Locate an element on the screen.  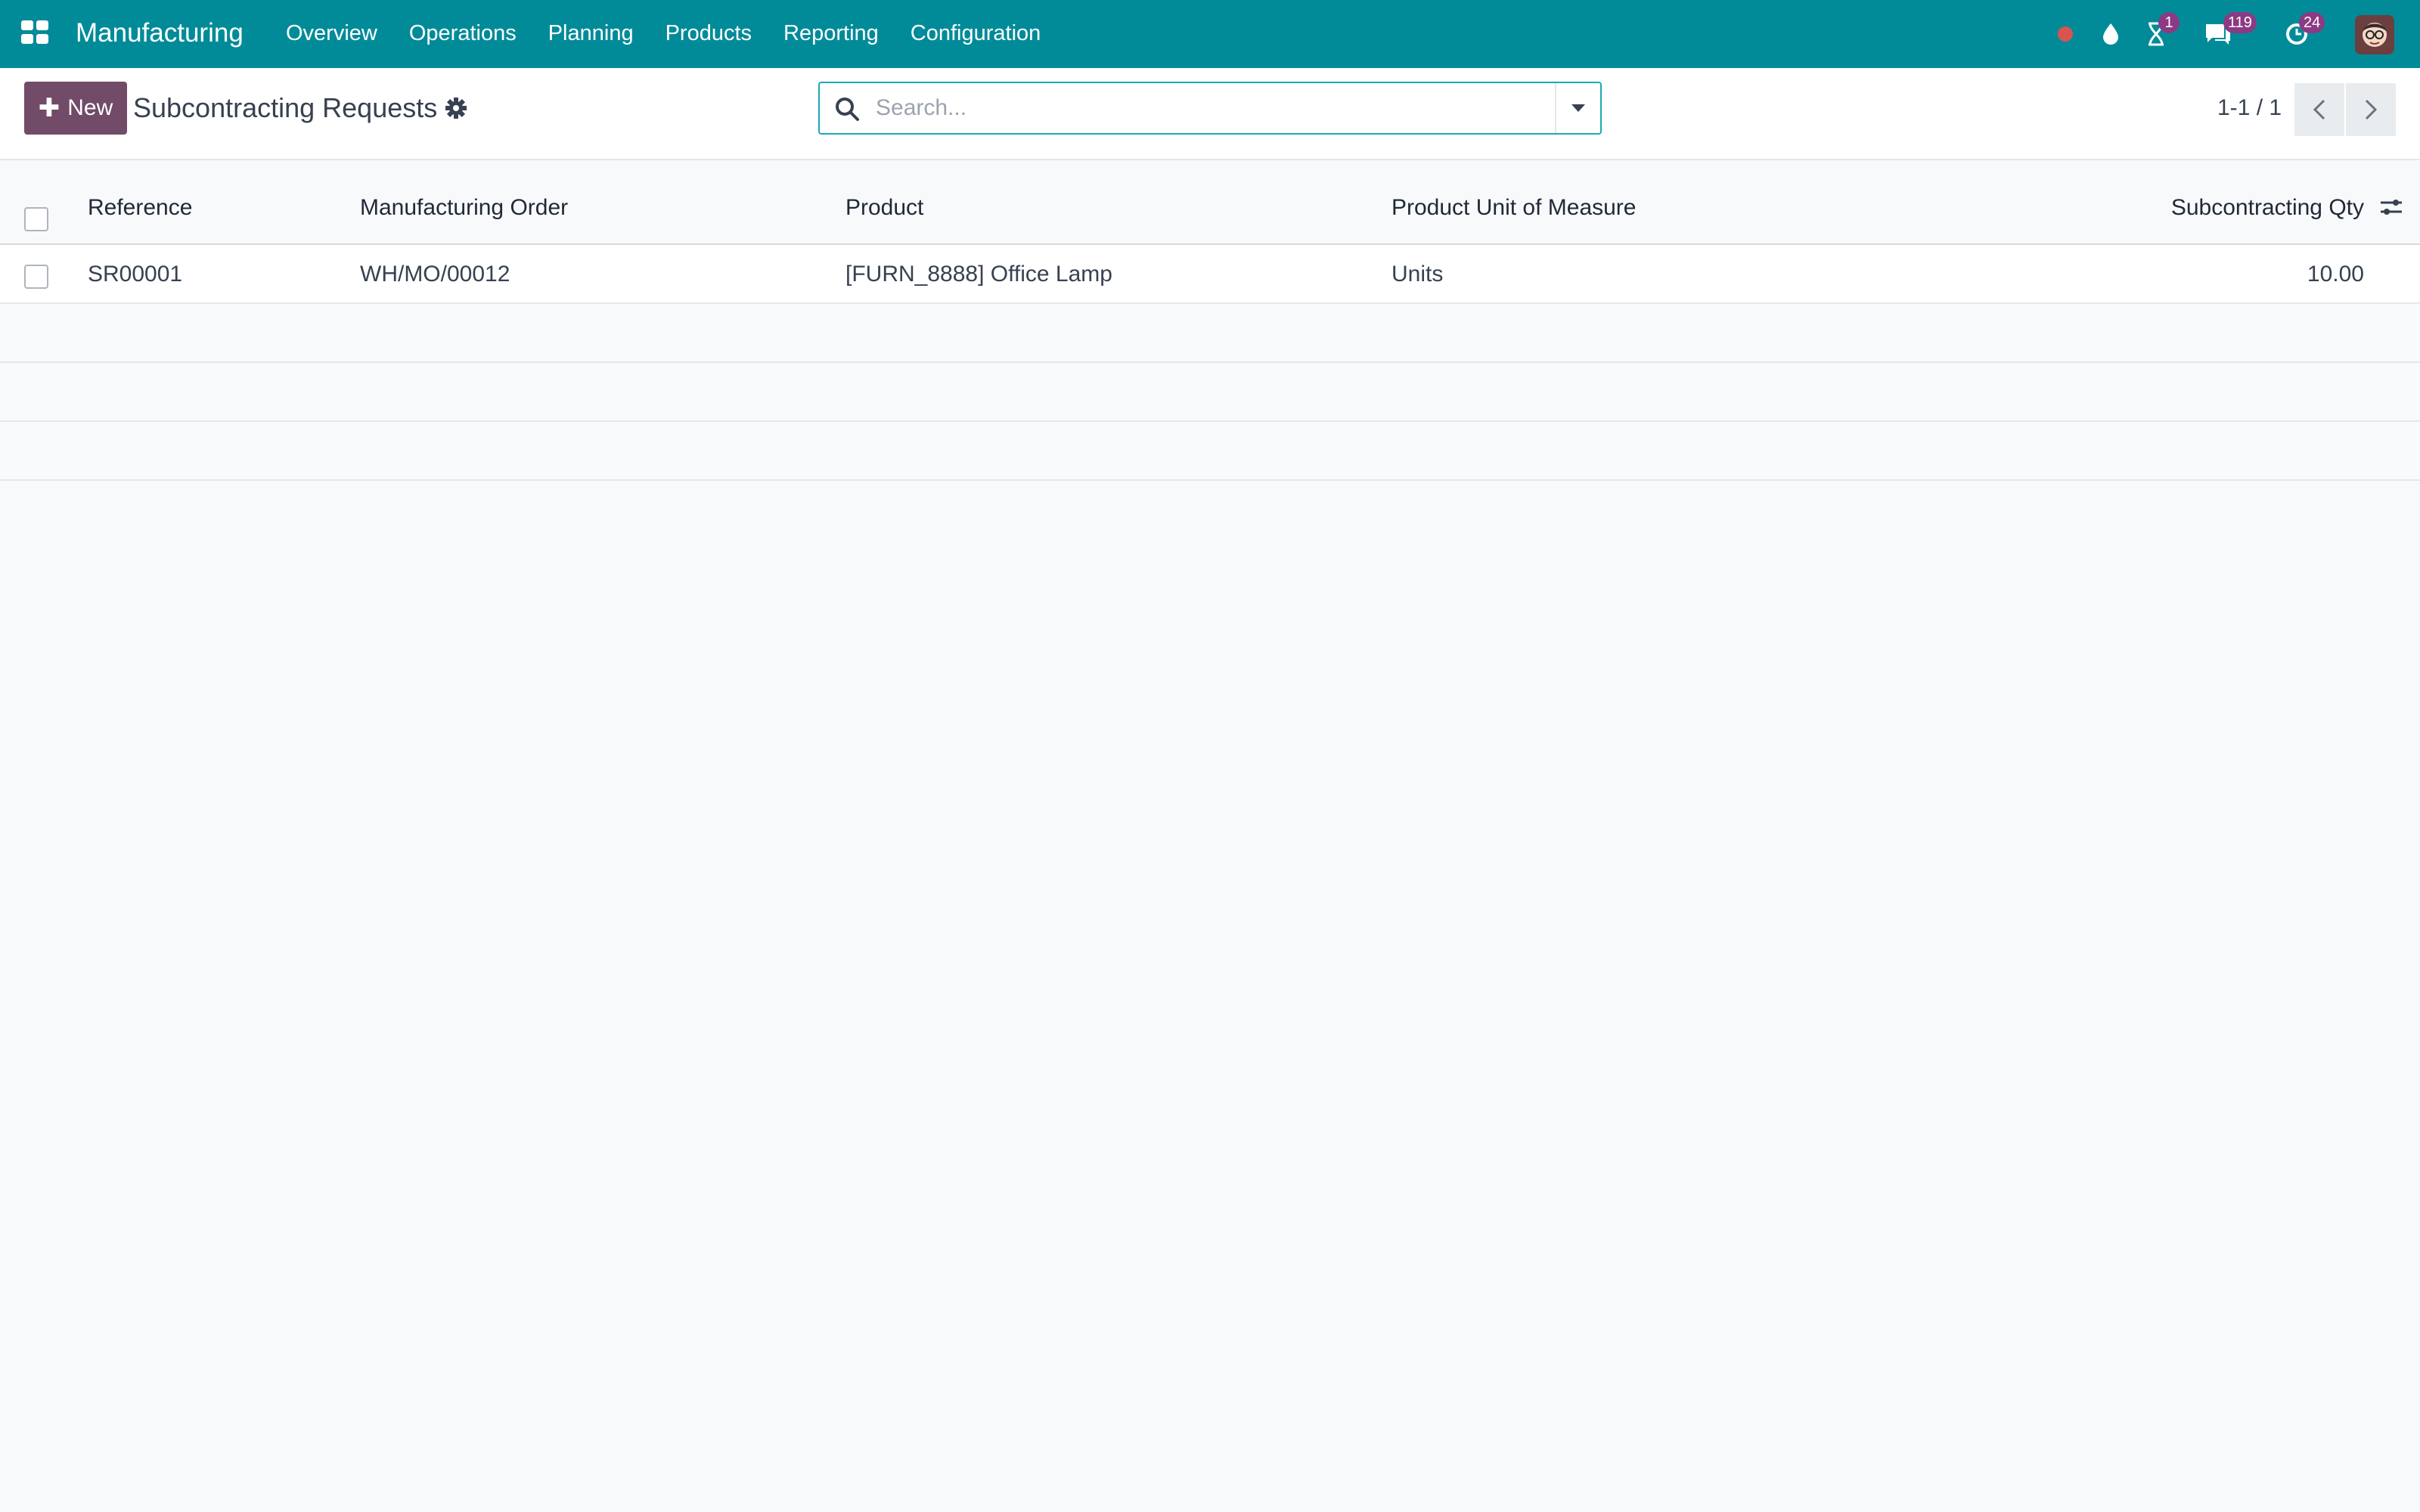
column-header-reference: Reference is located at coordinates (140, 208).